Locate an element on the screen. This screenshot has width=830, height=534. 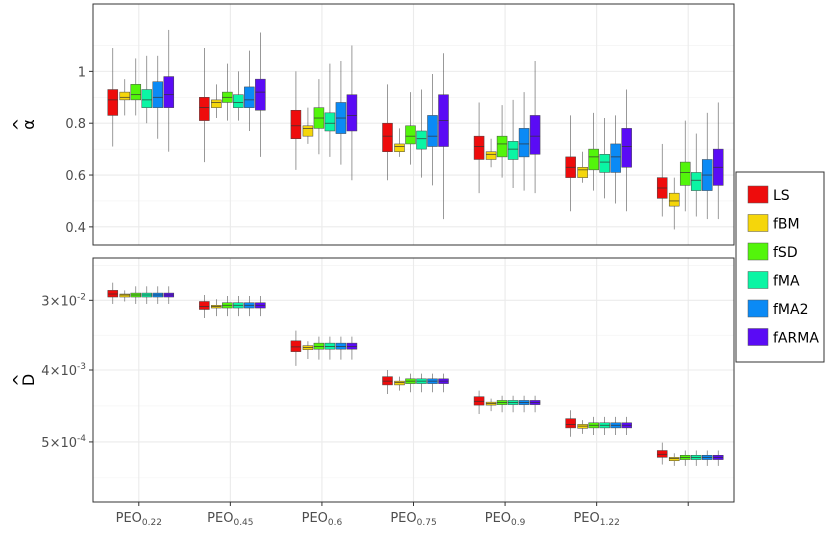
y-axis-title-1: D^ is located at coordinates (24, 379).